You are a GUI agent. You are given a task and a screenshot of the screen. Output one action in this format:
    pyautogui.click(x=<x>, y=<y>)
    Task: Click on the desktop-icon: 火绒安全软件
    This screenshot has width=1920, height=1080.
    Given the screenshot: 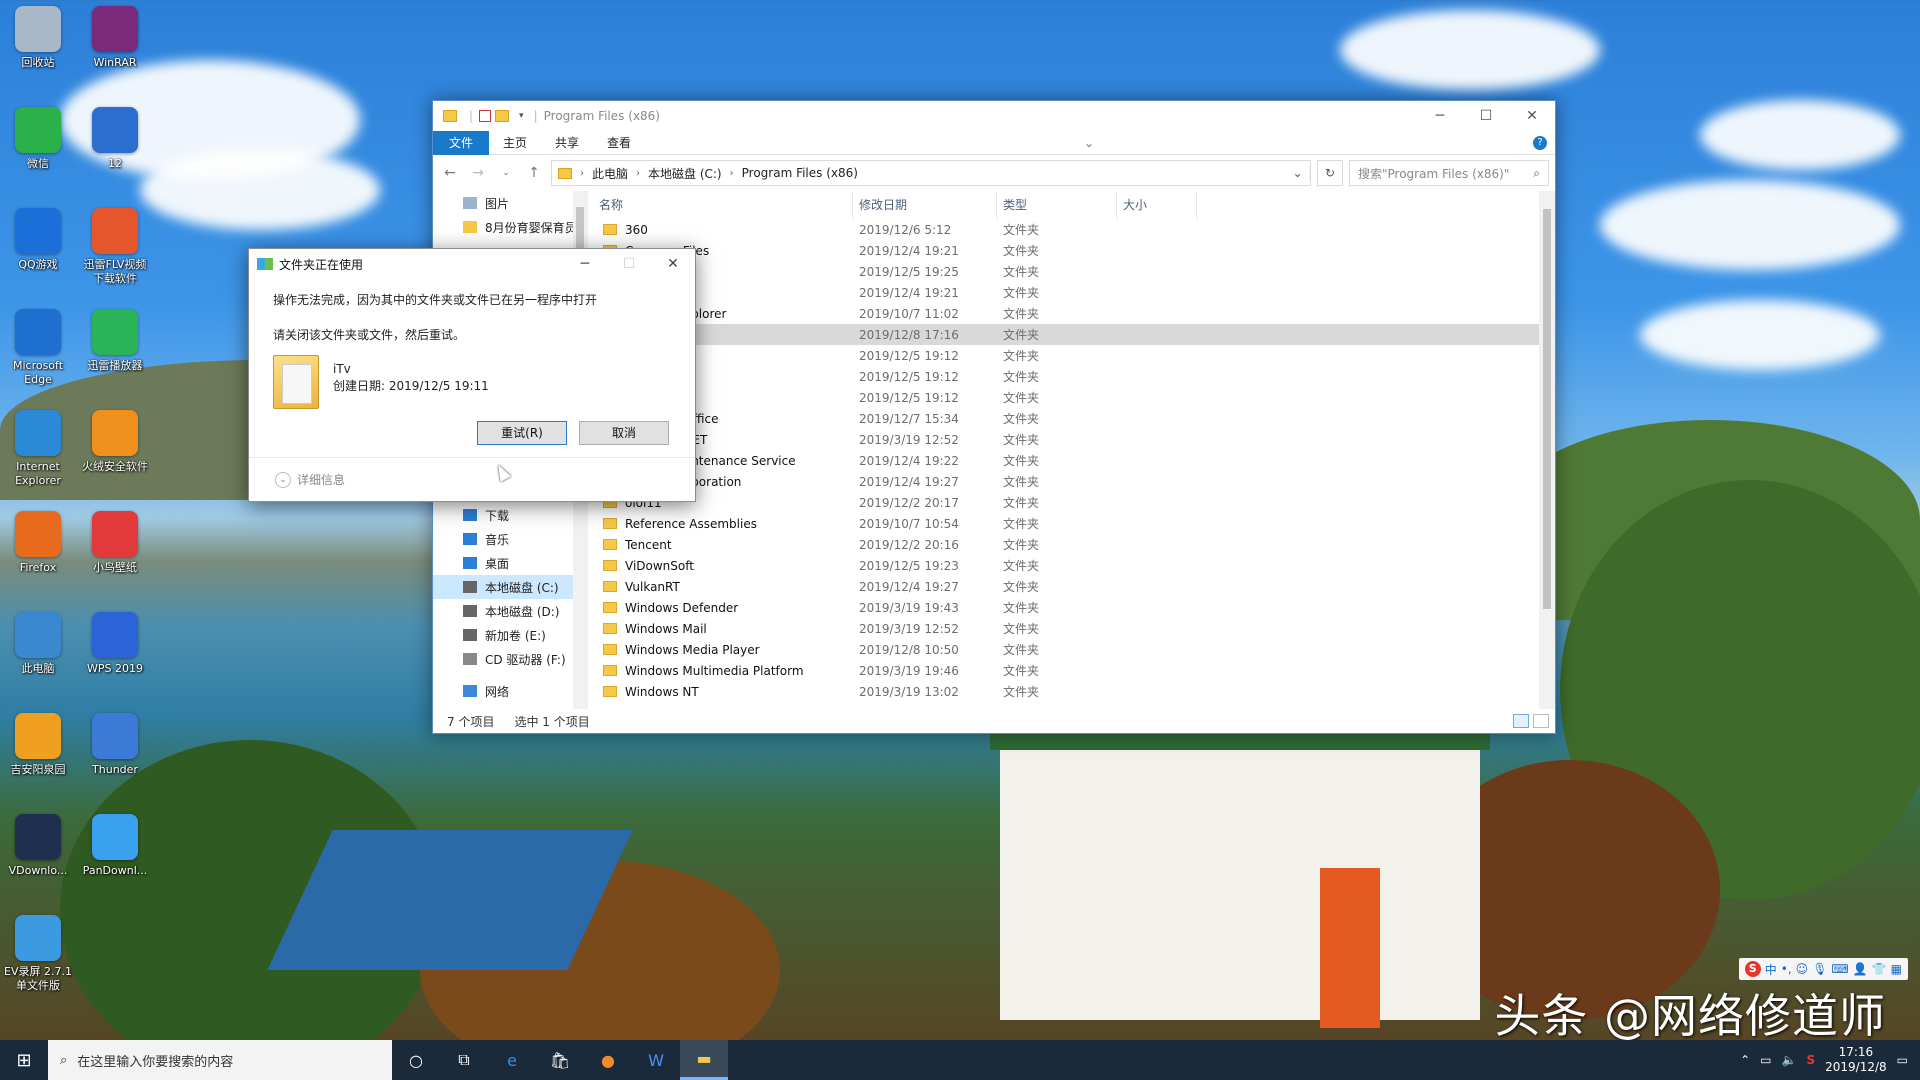 What is the action you would take?
    pyautogui.click(x=115, y=442)
    